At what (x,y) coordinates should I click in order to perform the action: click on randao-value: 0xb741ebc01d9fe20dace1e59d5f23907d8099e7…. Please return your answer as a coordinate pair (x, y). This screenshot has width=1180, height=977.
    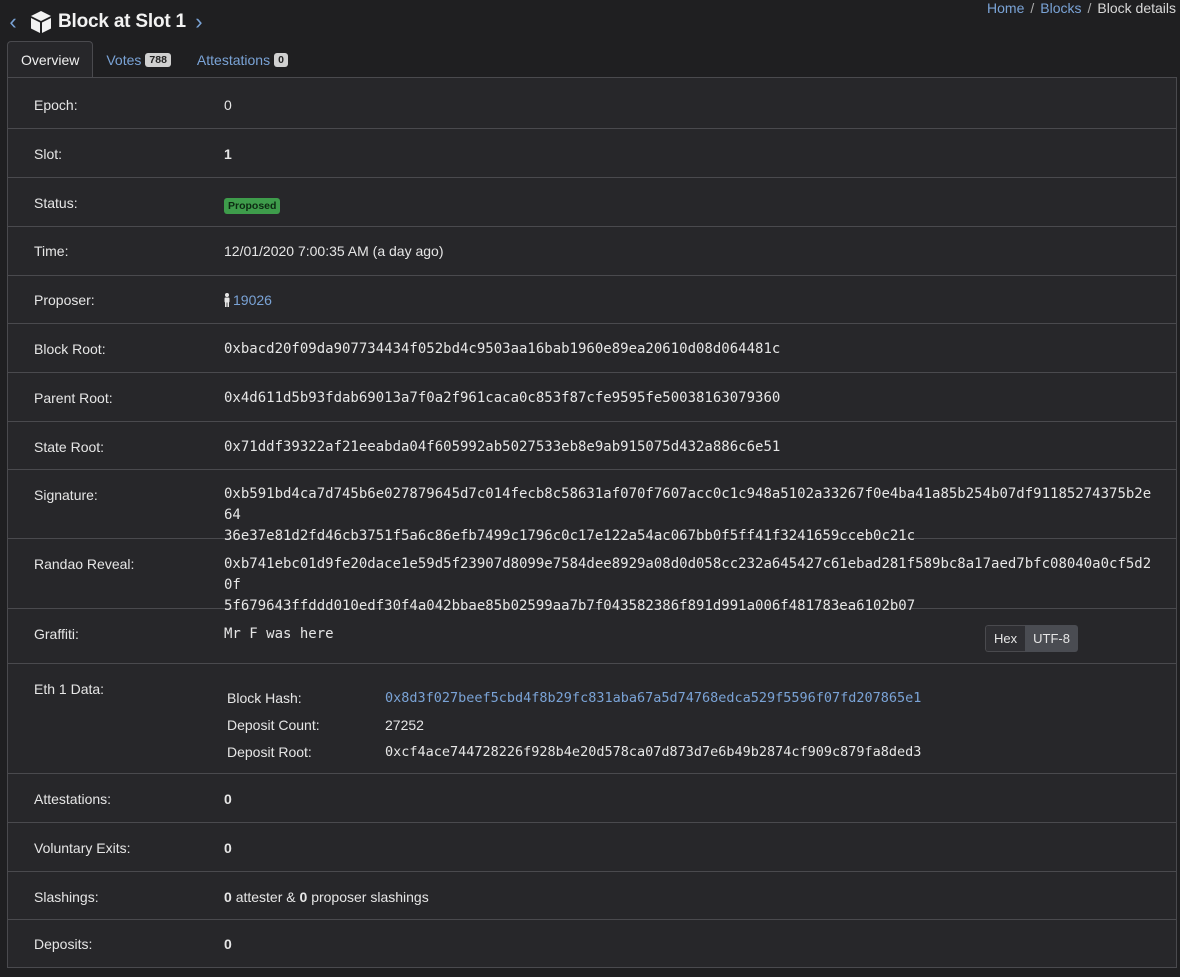
    Looking at the image, I should click on (689, 585).